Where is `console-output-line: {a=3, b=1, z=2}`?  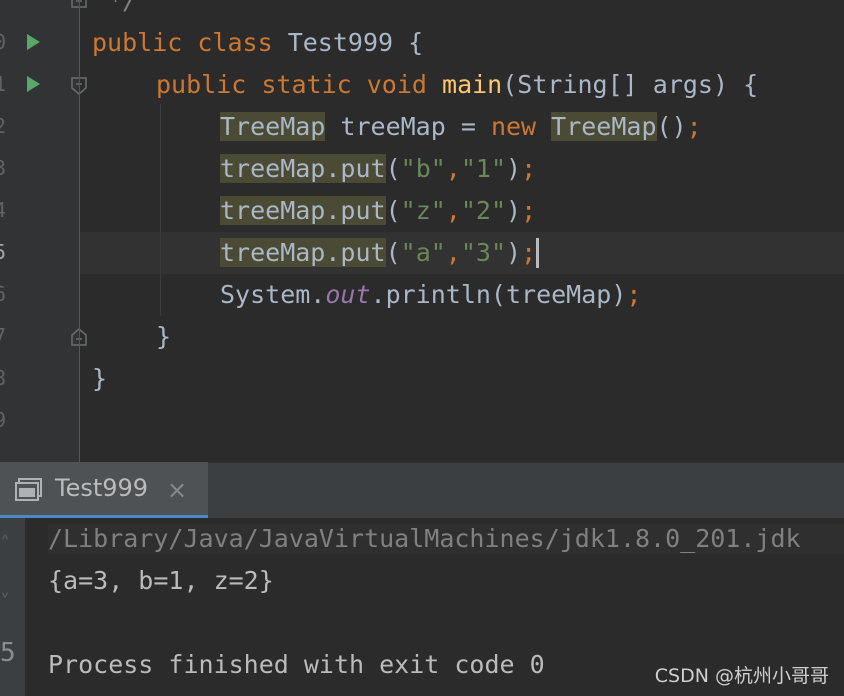 console-output-line: {a=3, b=1, z=2} is located at coordinates (161, 580).